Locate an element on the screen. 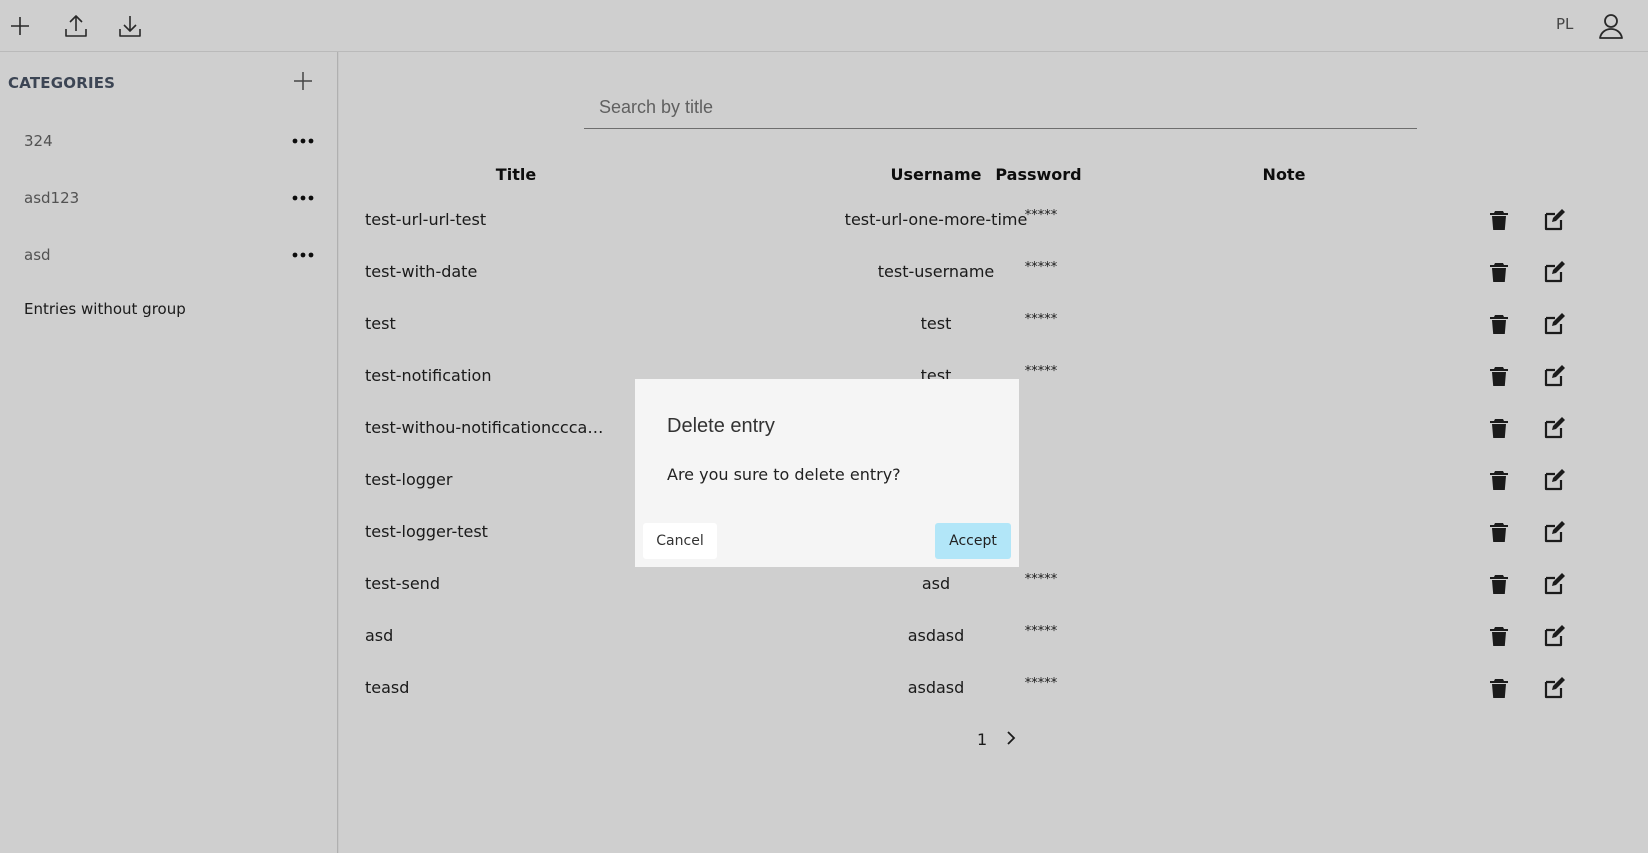  dialog-title: Delete entry is located at coordinates (721, 426).